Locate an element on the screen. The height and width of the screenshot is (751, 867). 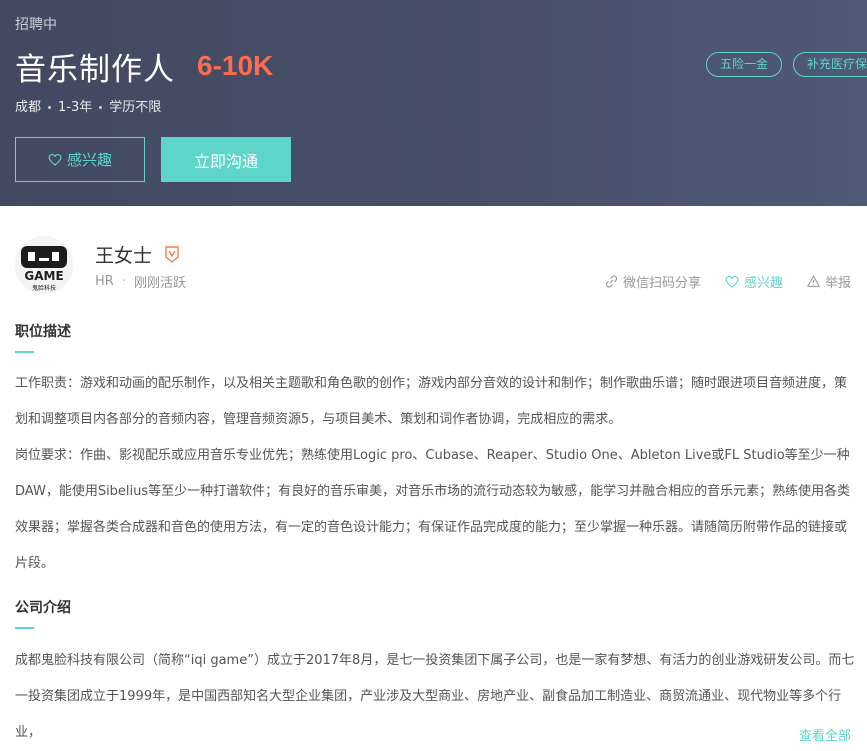
share-label: 微信扫码分享 is located at coordinates (661, 283).